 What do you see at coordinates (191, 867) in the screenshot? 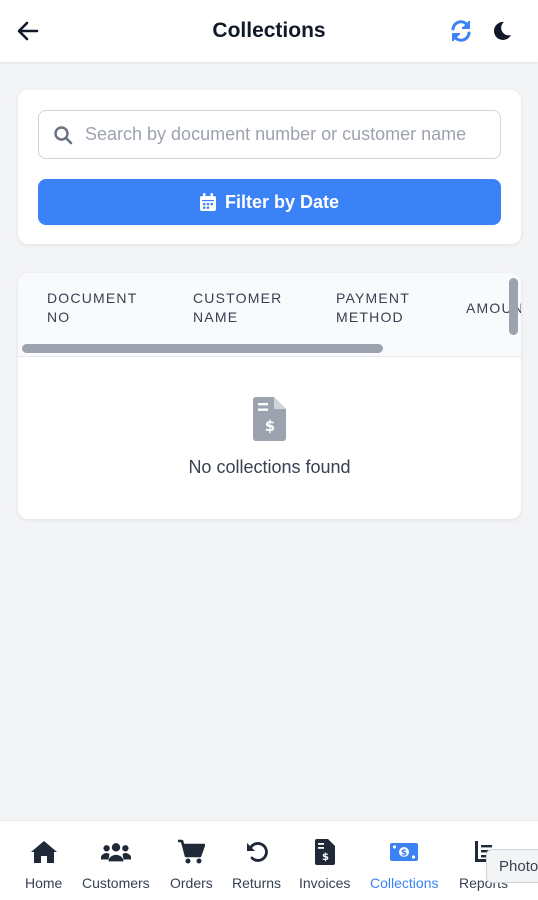
I see `nav-item-orders: Orders` at bounding box center [191, 867].